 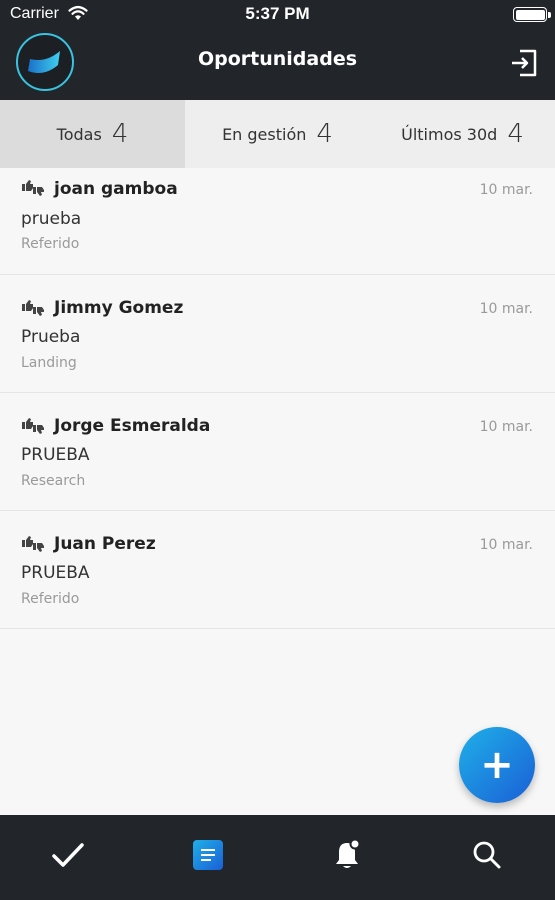 I want to click on plus-icon: +, so click(x=497, y=765).